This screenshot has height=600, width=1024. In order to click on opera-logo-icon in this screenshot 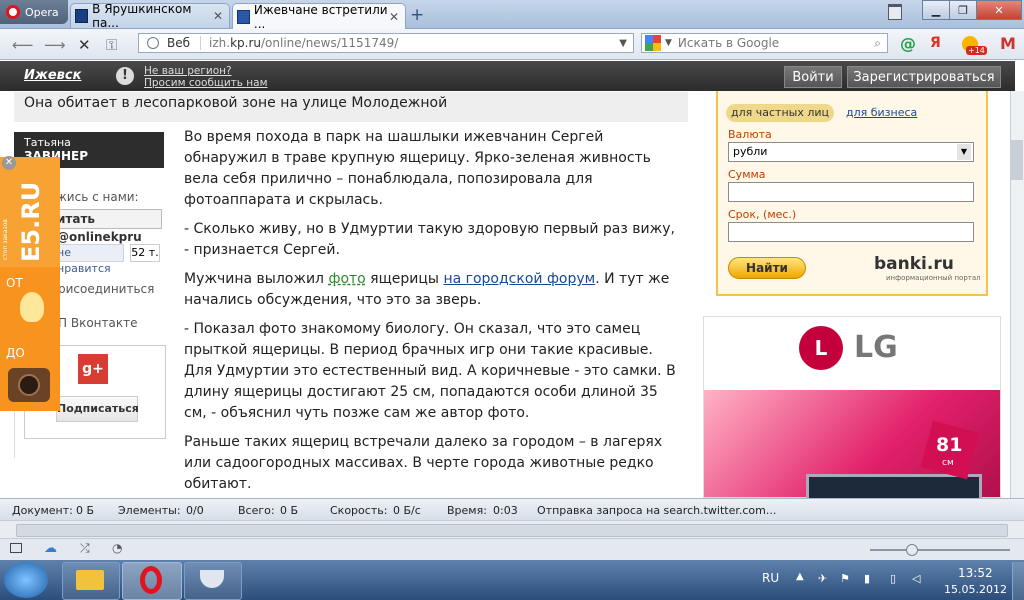, I will do `click(13, 12)`.